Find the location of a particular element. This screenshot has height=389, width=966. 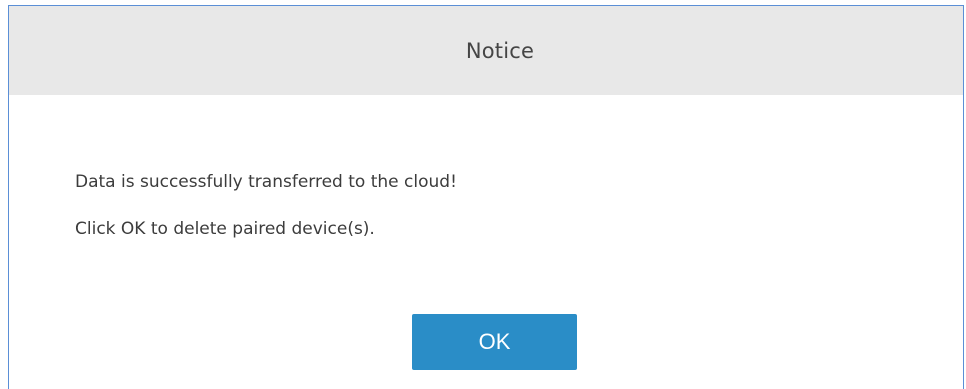

instruction-message: Click OK to delete paired device(s). is located at coordinates (225, 229).